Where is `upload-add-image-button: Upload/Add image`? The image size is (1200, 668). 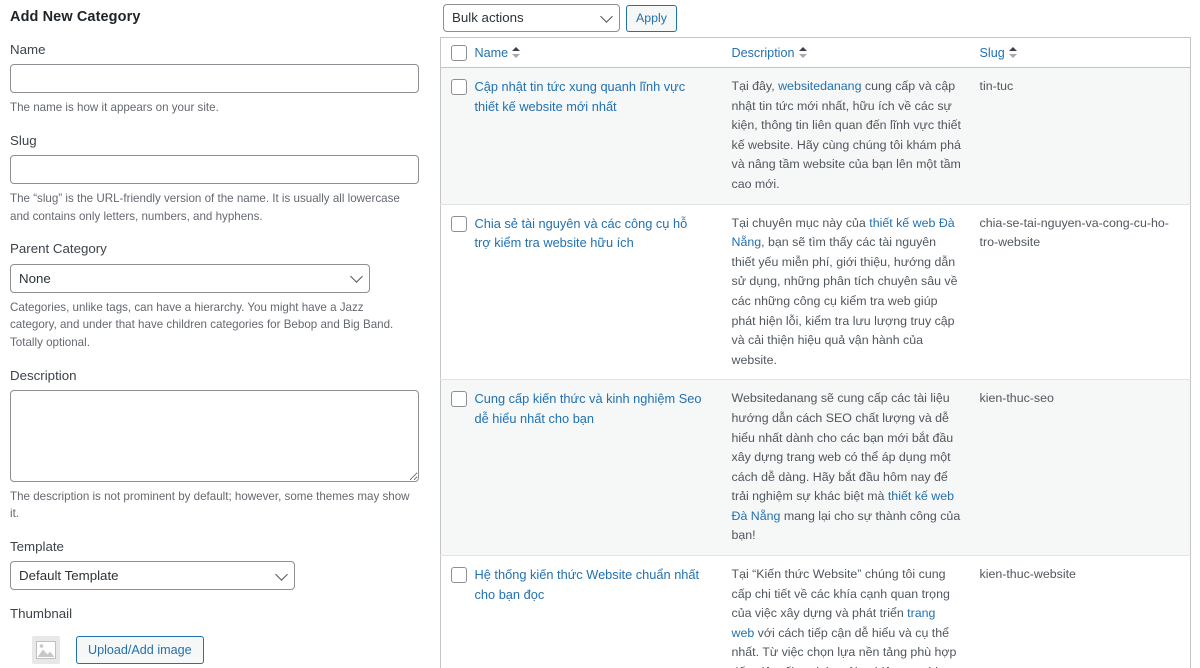 upload-add-image-button: Upload/Add image is located at coordinates (140, 649).